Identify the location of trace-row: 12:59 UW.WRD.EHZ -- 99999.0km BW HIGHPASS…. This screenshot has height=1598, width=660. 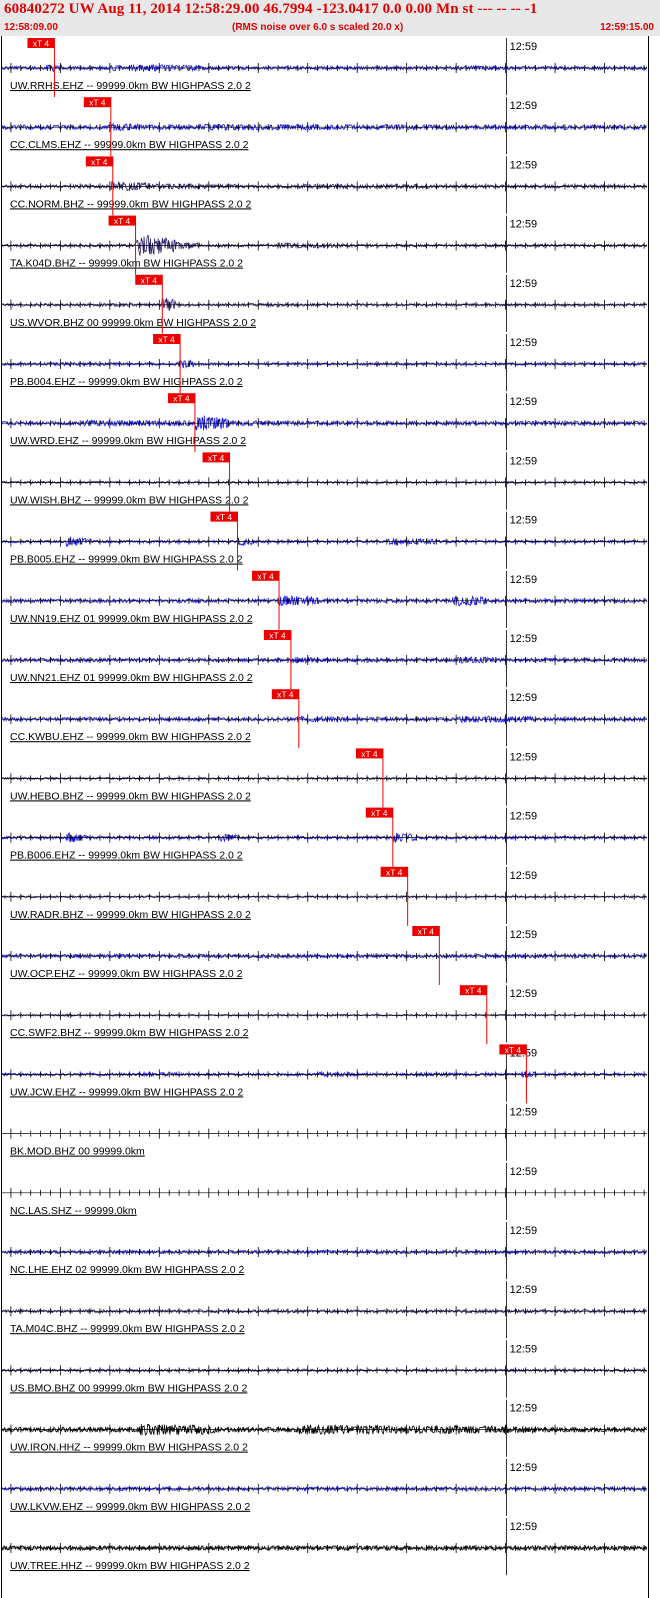
(324, 423).